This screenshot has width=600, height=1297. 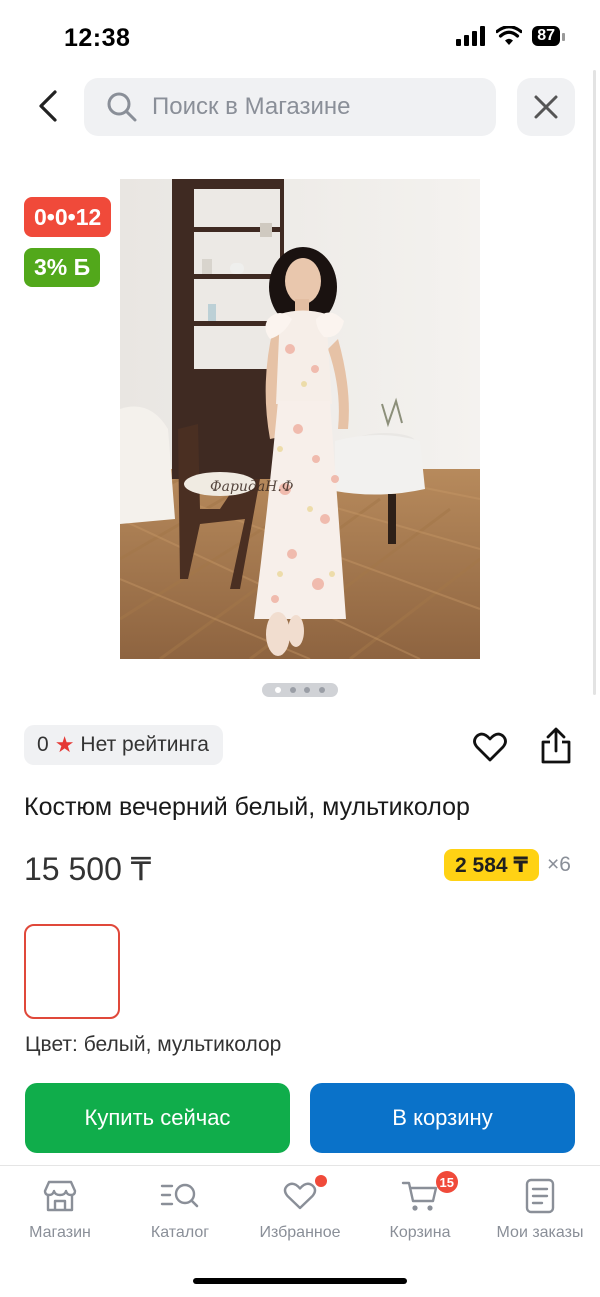 What do you see at coordinates (300, 1281) in the screenshot?
I see `home-indicator` at bounding box center [300, 1281].